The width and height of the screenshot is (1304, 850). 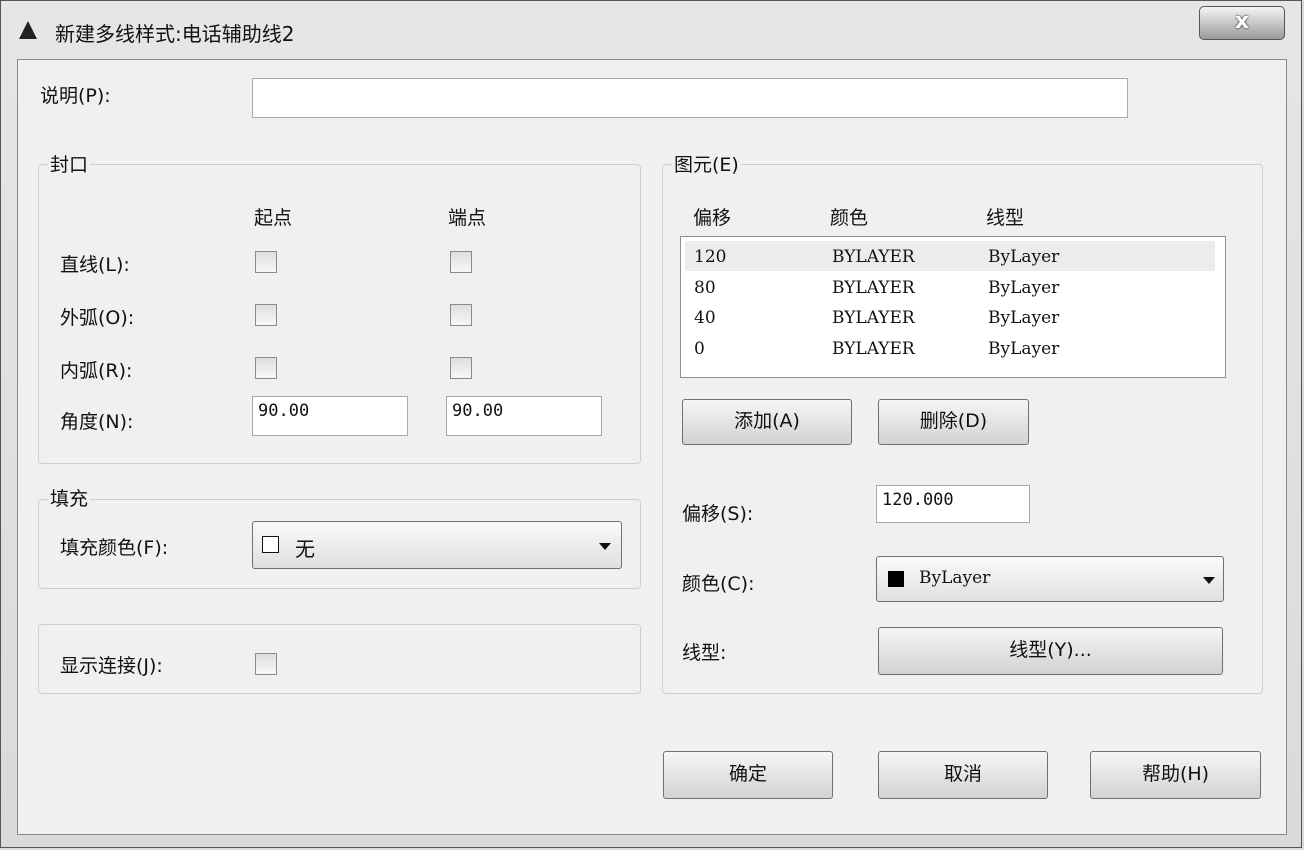 I want to click on offset-label: 偏移(S):, so click(x=718, y=514).